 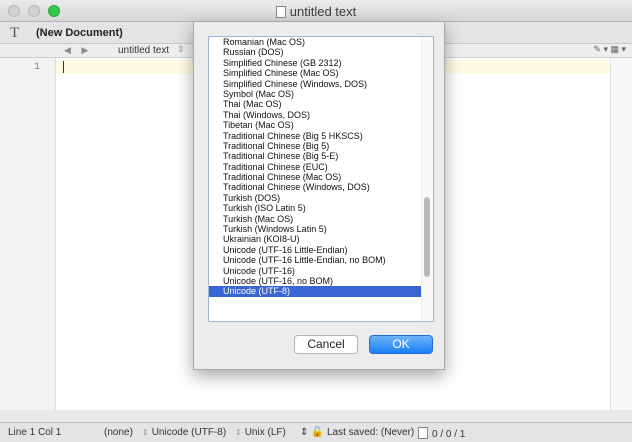 I want to click on editor-scrollbar, so click(x=621, y=234).